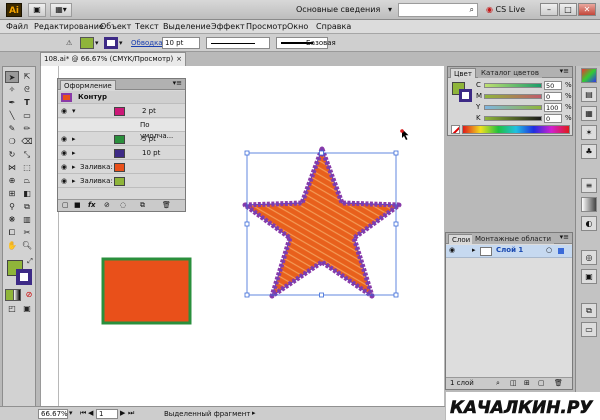  What do you see at coordinates (527, 383) in the screenshot?
I see `new-sublayer-icon: ⊞` at bounding box center [527, 383].